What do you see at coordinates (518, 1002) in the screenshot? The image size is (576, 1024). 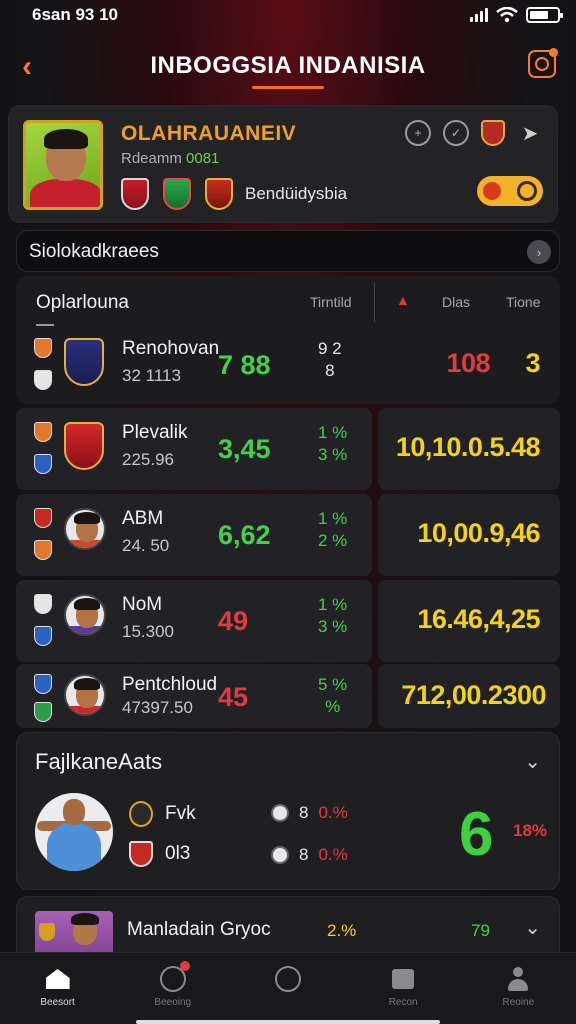 I see `tab-label: Reoine` at bounding box center [518, 1002].